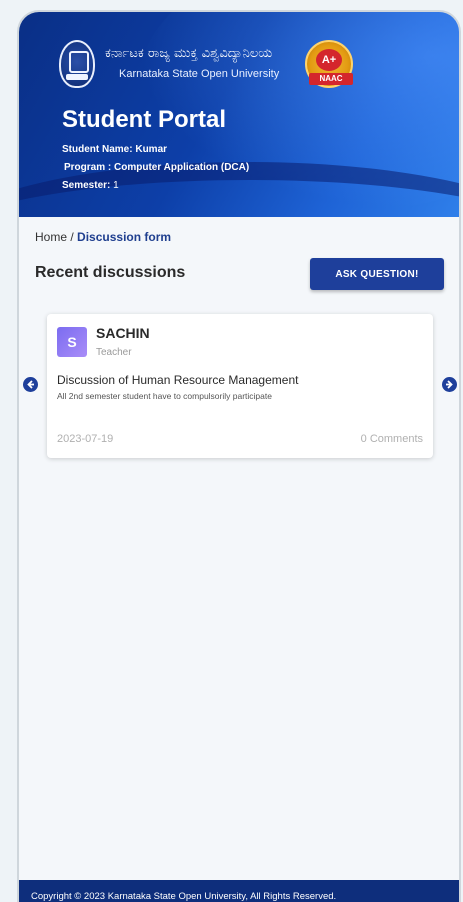 The width and height of the screenshot is (463, 902). What do you see at coordinates (51, 237) in the screenshot?
I see `breadcrumb-home: Home` at bounding box center [51, 237].